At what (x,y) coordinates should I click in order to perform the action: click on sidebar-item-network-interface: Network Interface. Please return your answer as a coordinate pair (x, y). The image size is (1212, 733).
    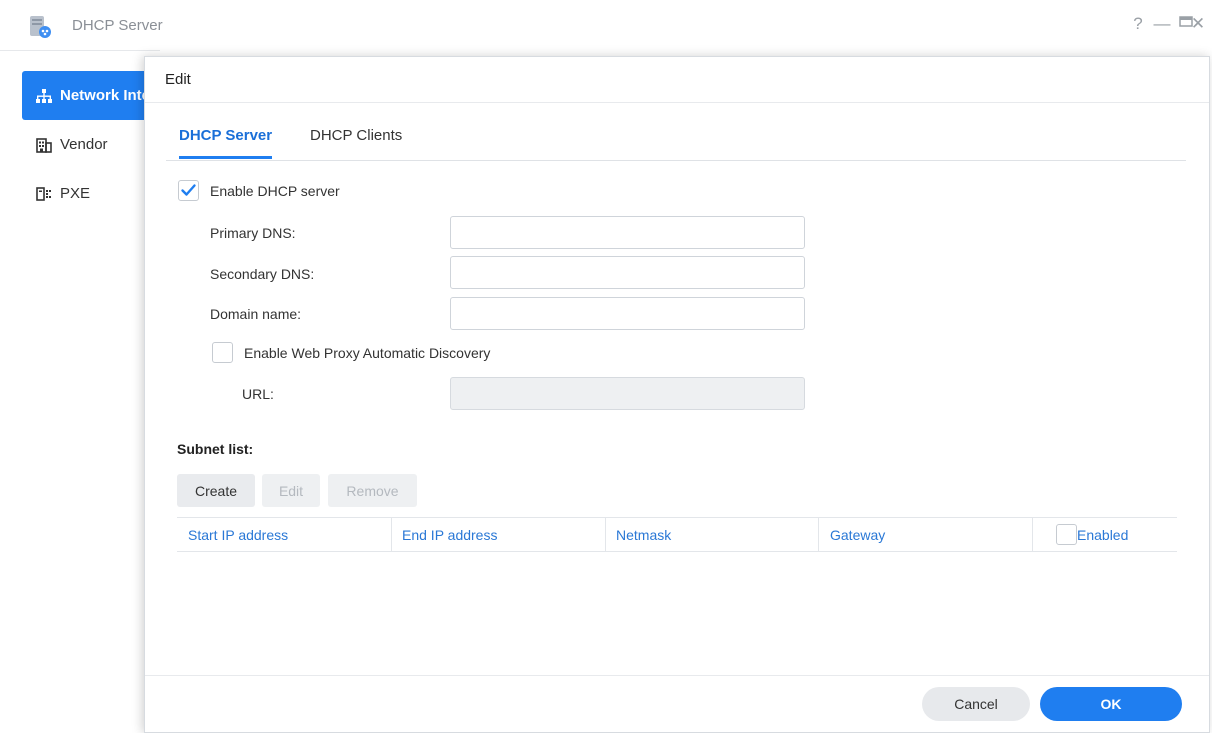
    Looking at the image, I should click on (92, 95).